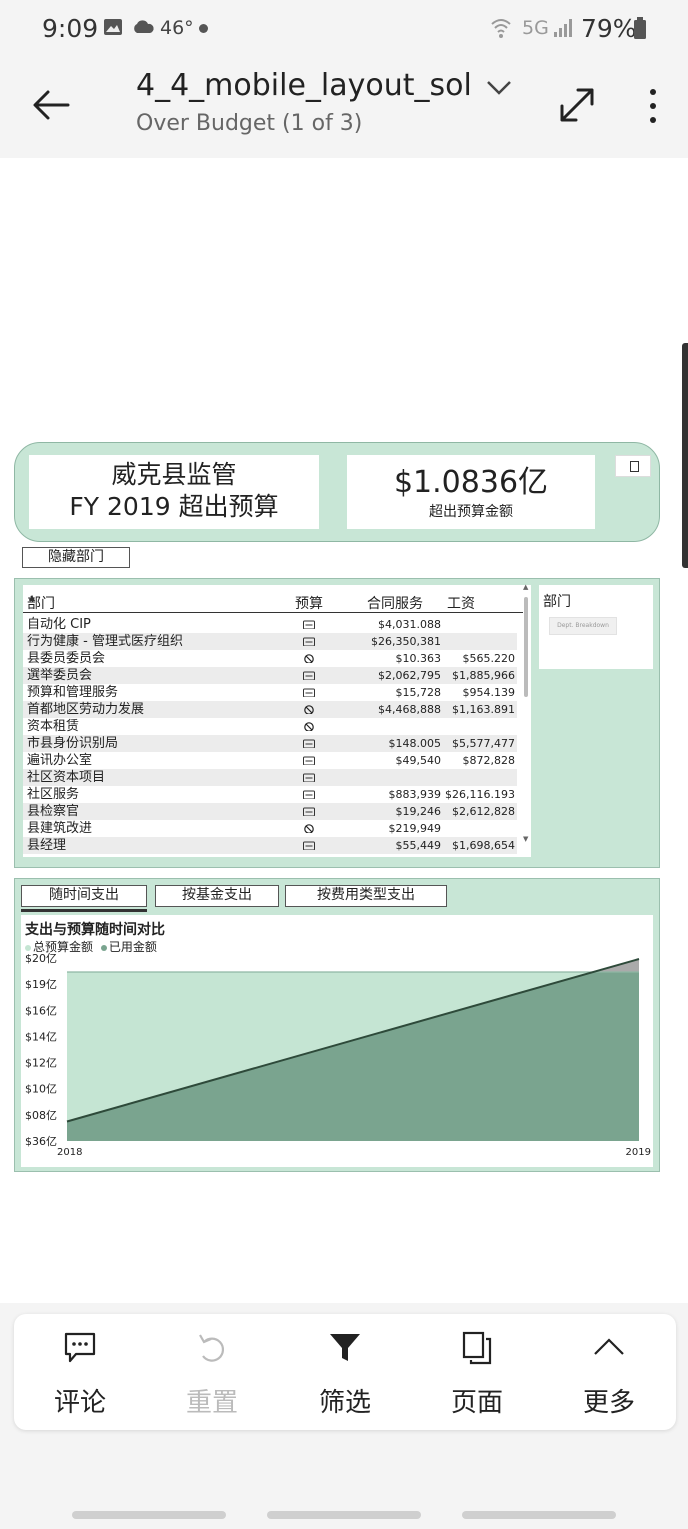 This screenshot has height=1529, width=688. I want to click on column-header-salary: 工资, so click(461, 603).